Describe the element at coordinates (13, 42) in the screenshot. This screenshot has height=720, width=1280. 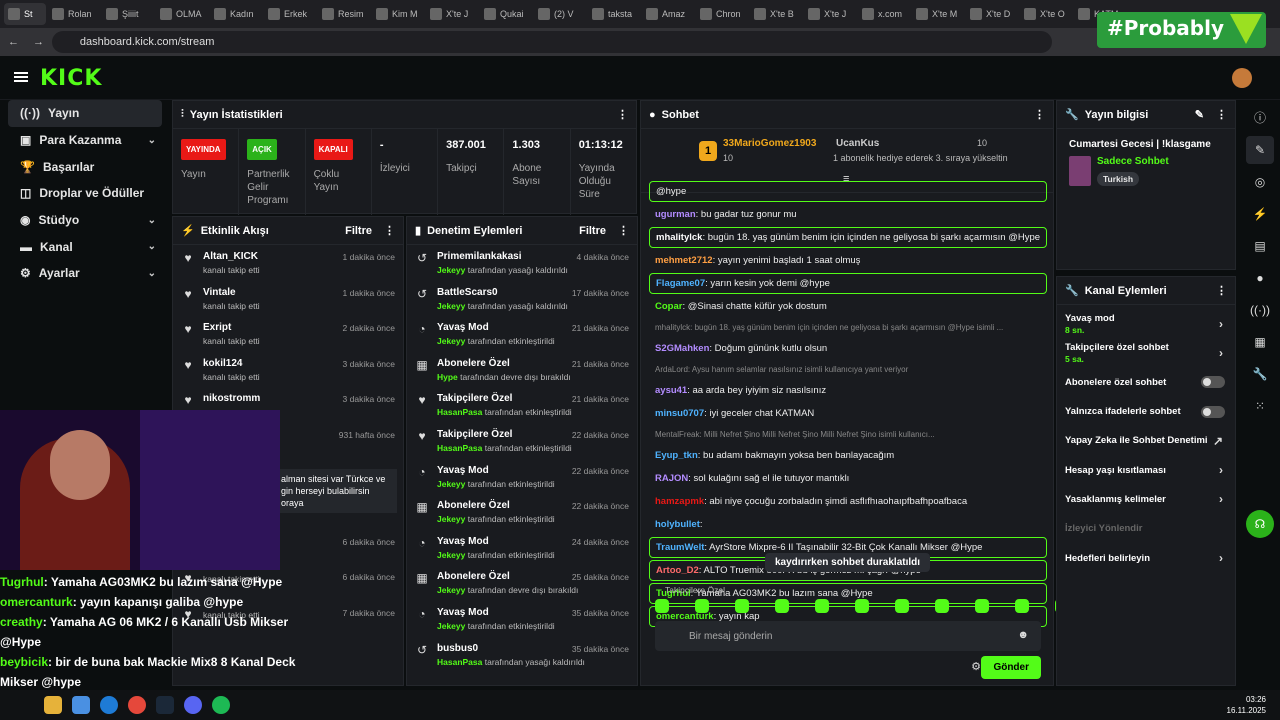
I see `back-icon: ←` at that location.